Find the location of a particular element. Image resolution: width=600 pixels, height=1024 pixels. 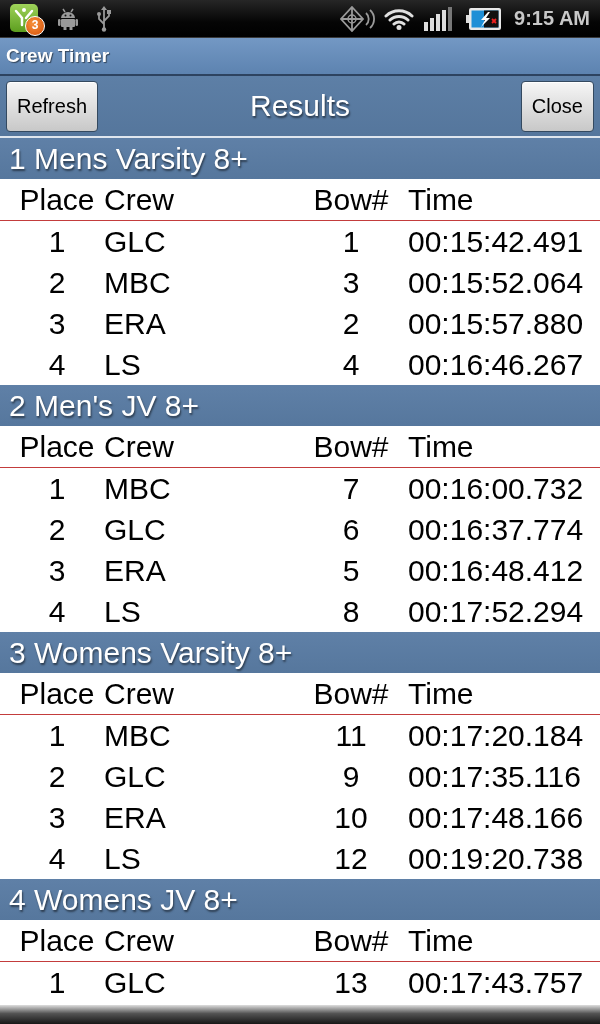

signal-bars-icon is located at coordinates (438, 18).